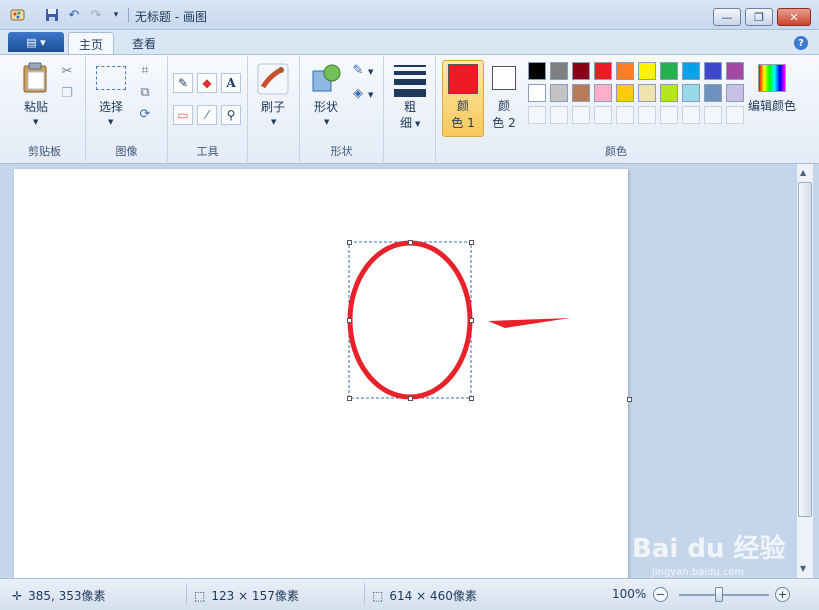 The width and height of the screenshot is (819, 610). I want to click on zoom-in-button: +, so click(782, 594).